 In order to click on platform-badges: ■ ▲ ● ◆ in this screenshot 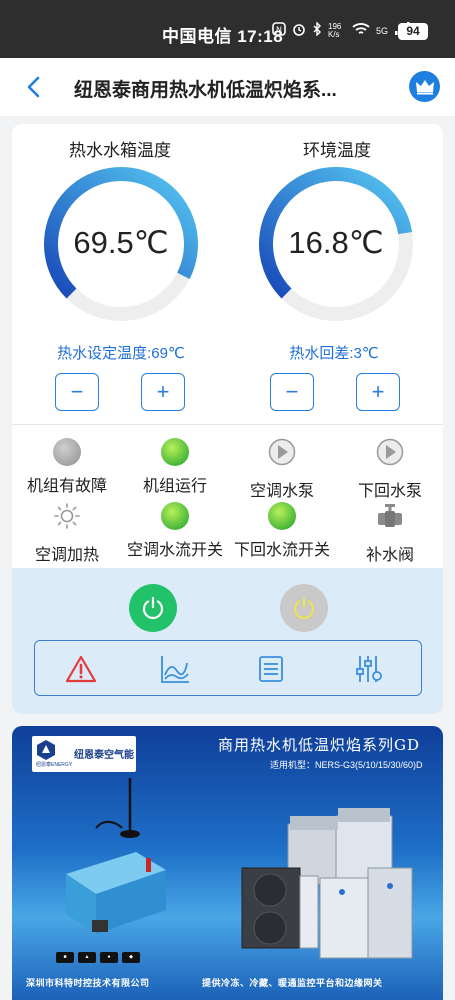, I will do `click(98, 957)`.